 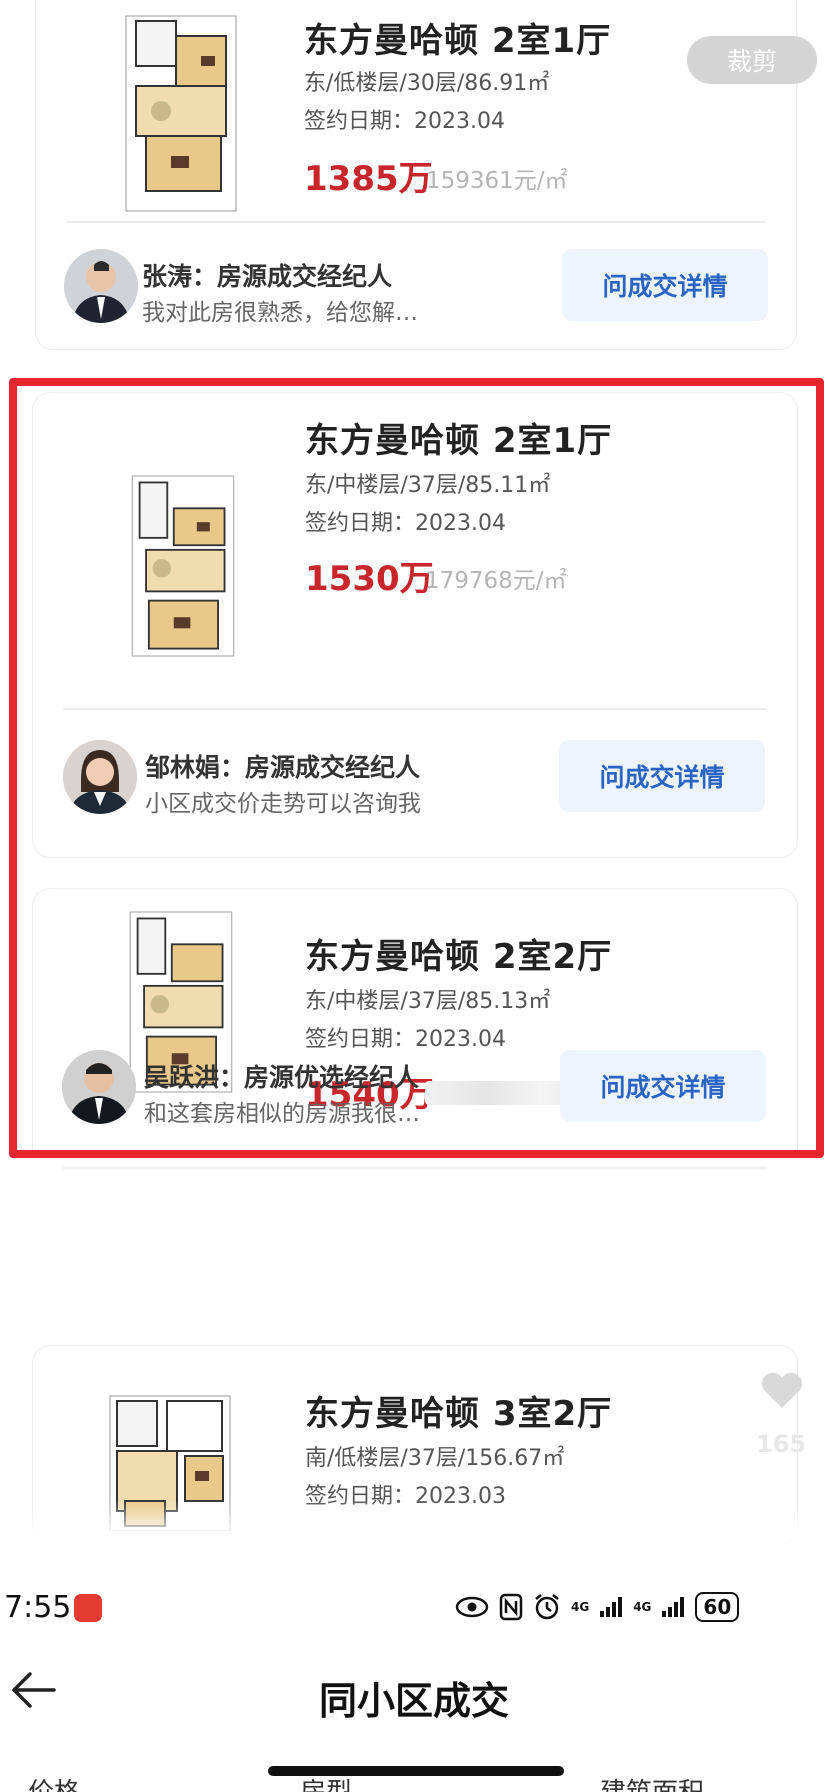 What do you see at coordinates (267, 276) in the screenshot?
I see `agent-name: 张涛：房源成交经纪人` at bounding box center [267, 276].